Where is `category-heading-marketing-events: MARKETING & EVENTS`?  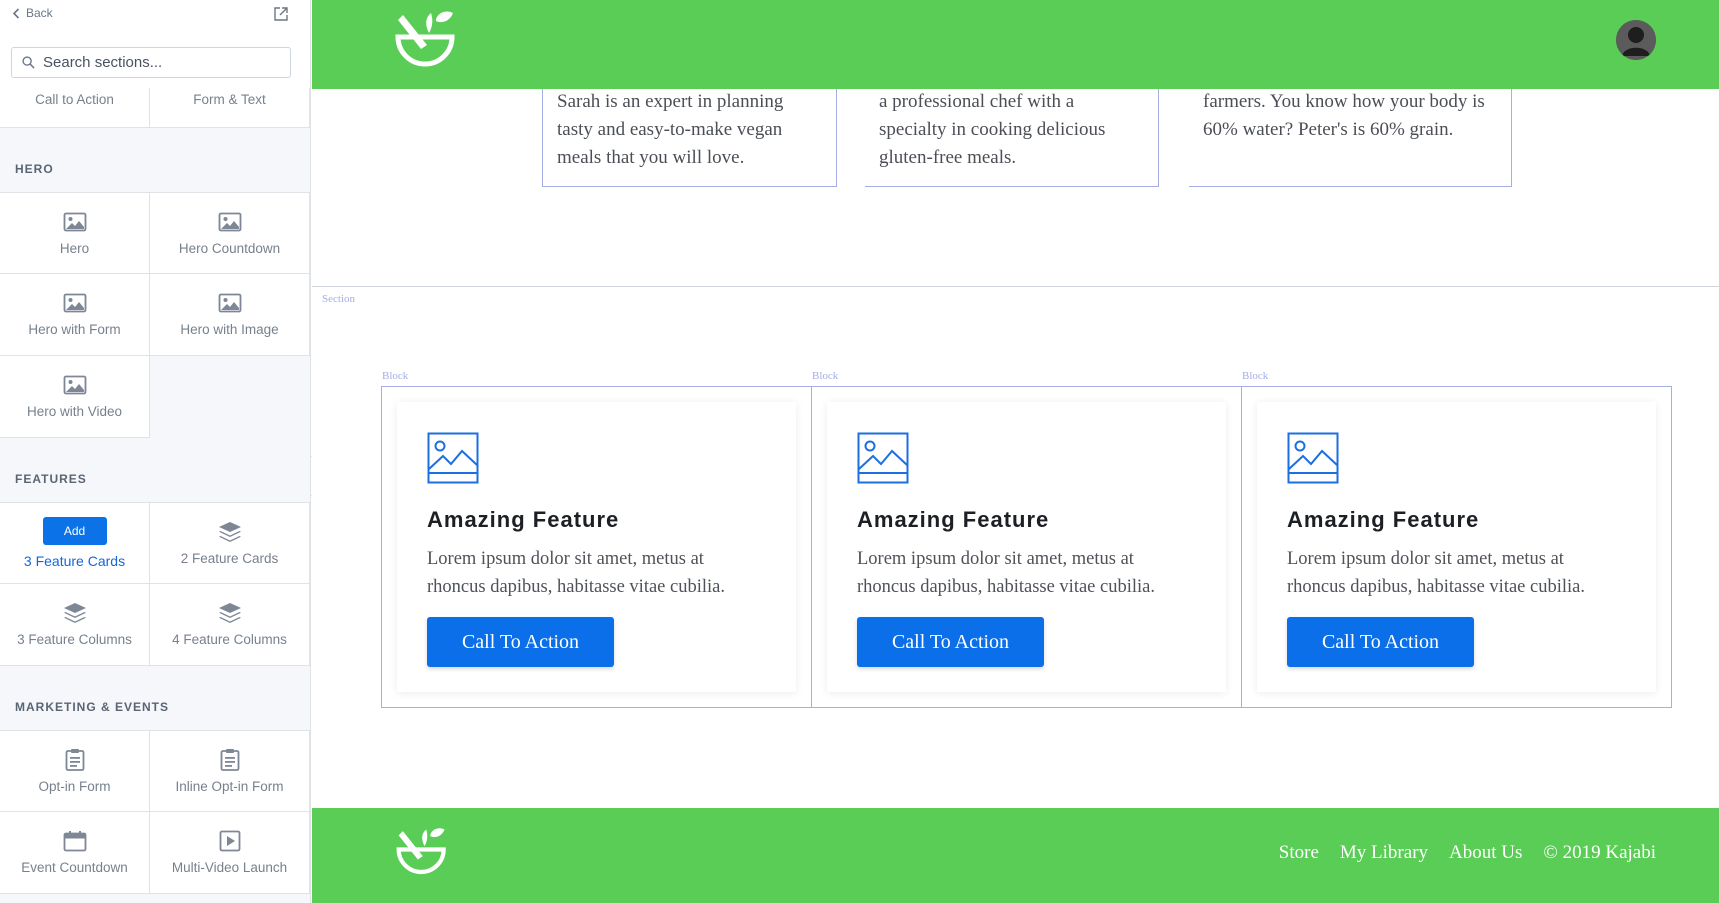 category-heading-marketing-events: MARKETING & EVENTS is located at coordinates (92, 707).